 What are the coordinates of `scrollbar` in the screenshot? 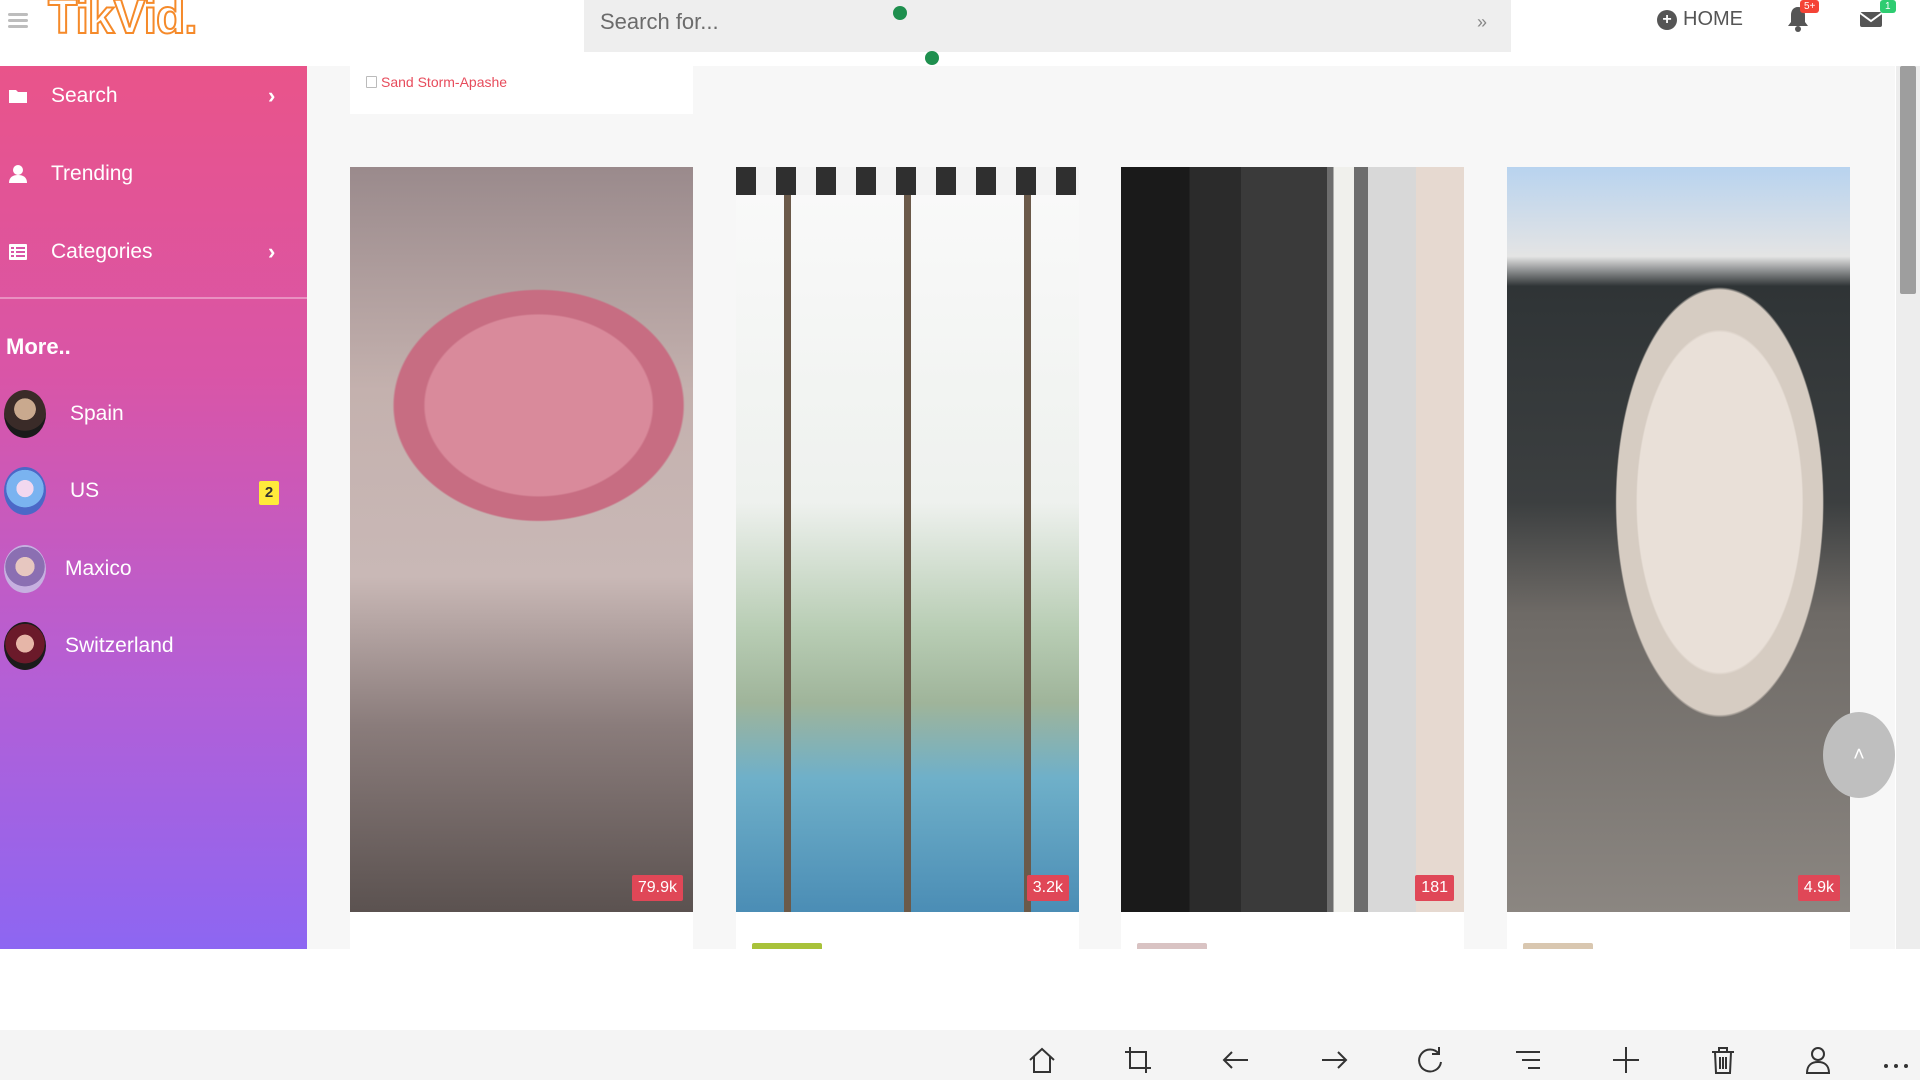 It's located at (1908, 507).